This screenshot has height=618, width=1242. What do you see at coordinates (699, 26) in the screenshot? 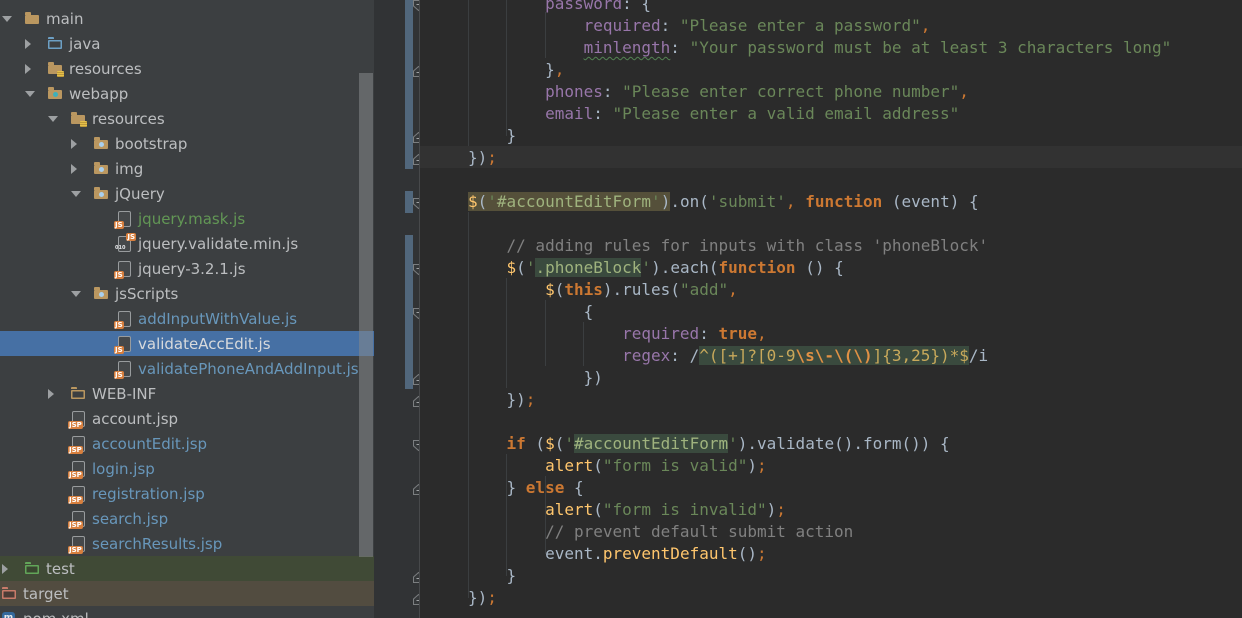
I see `code-line-2: required: "Please enter a password",` at bounding box center [699, 26].